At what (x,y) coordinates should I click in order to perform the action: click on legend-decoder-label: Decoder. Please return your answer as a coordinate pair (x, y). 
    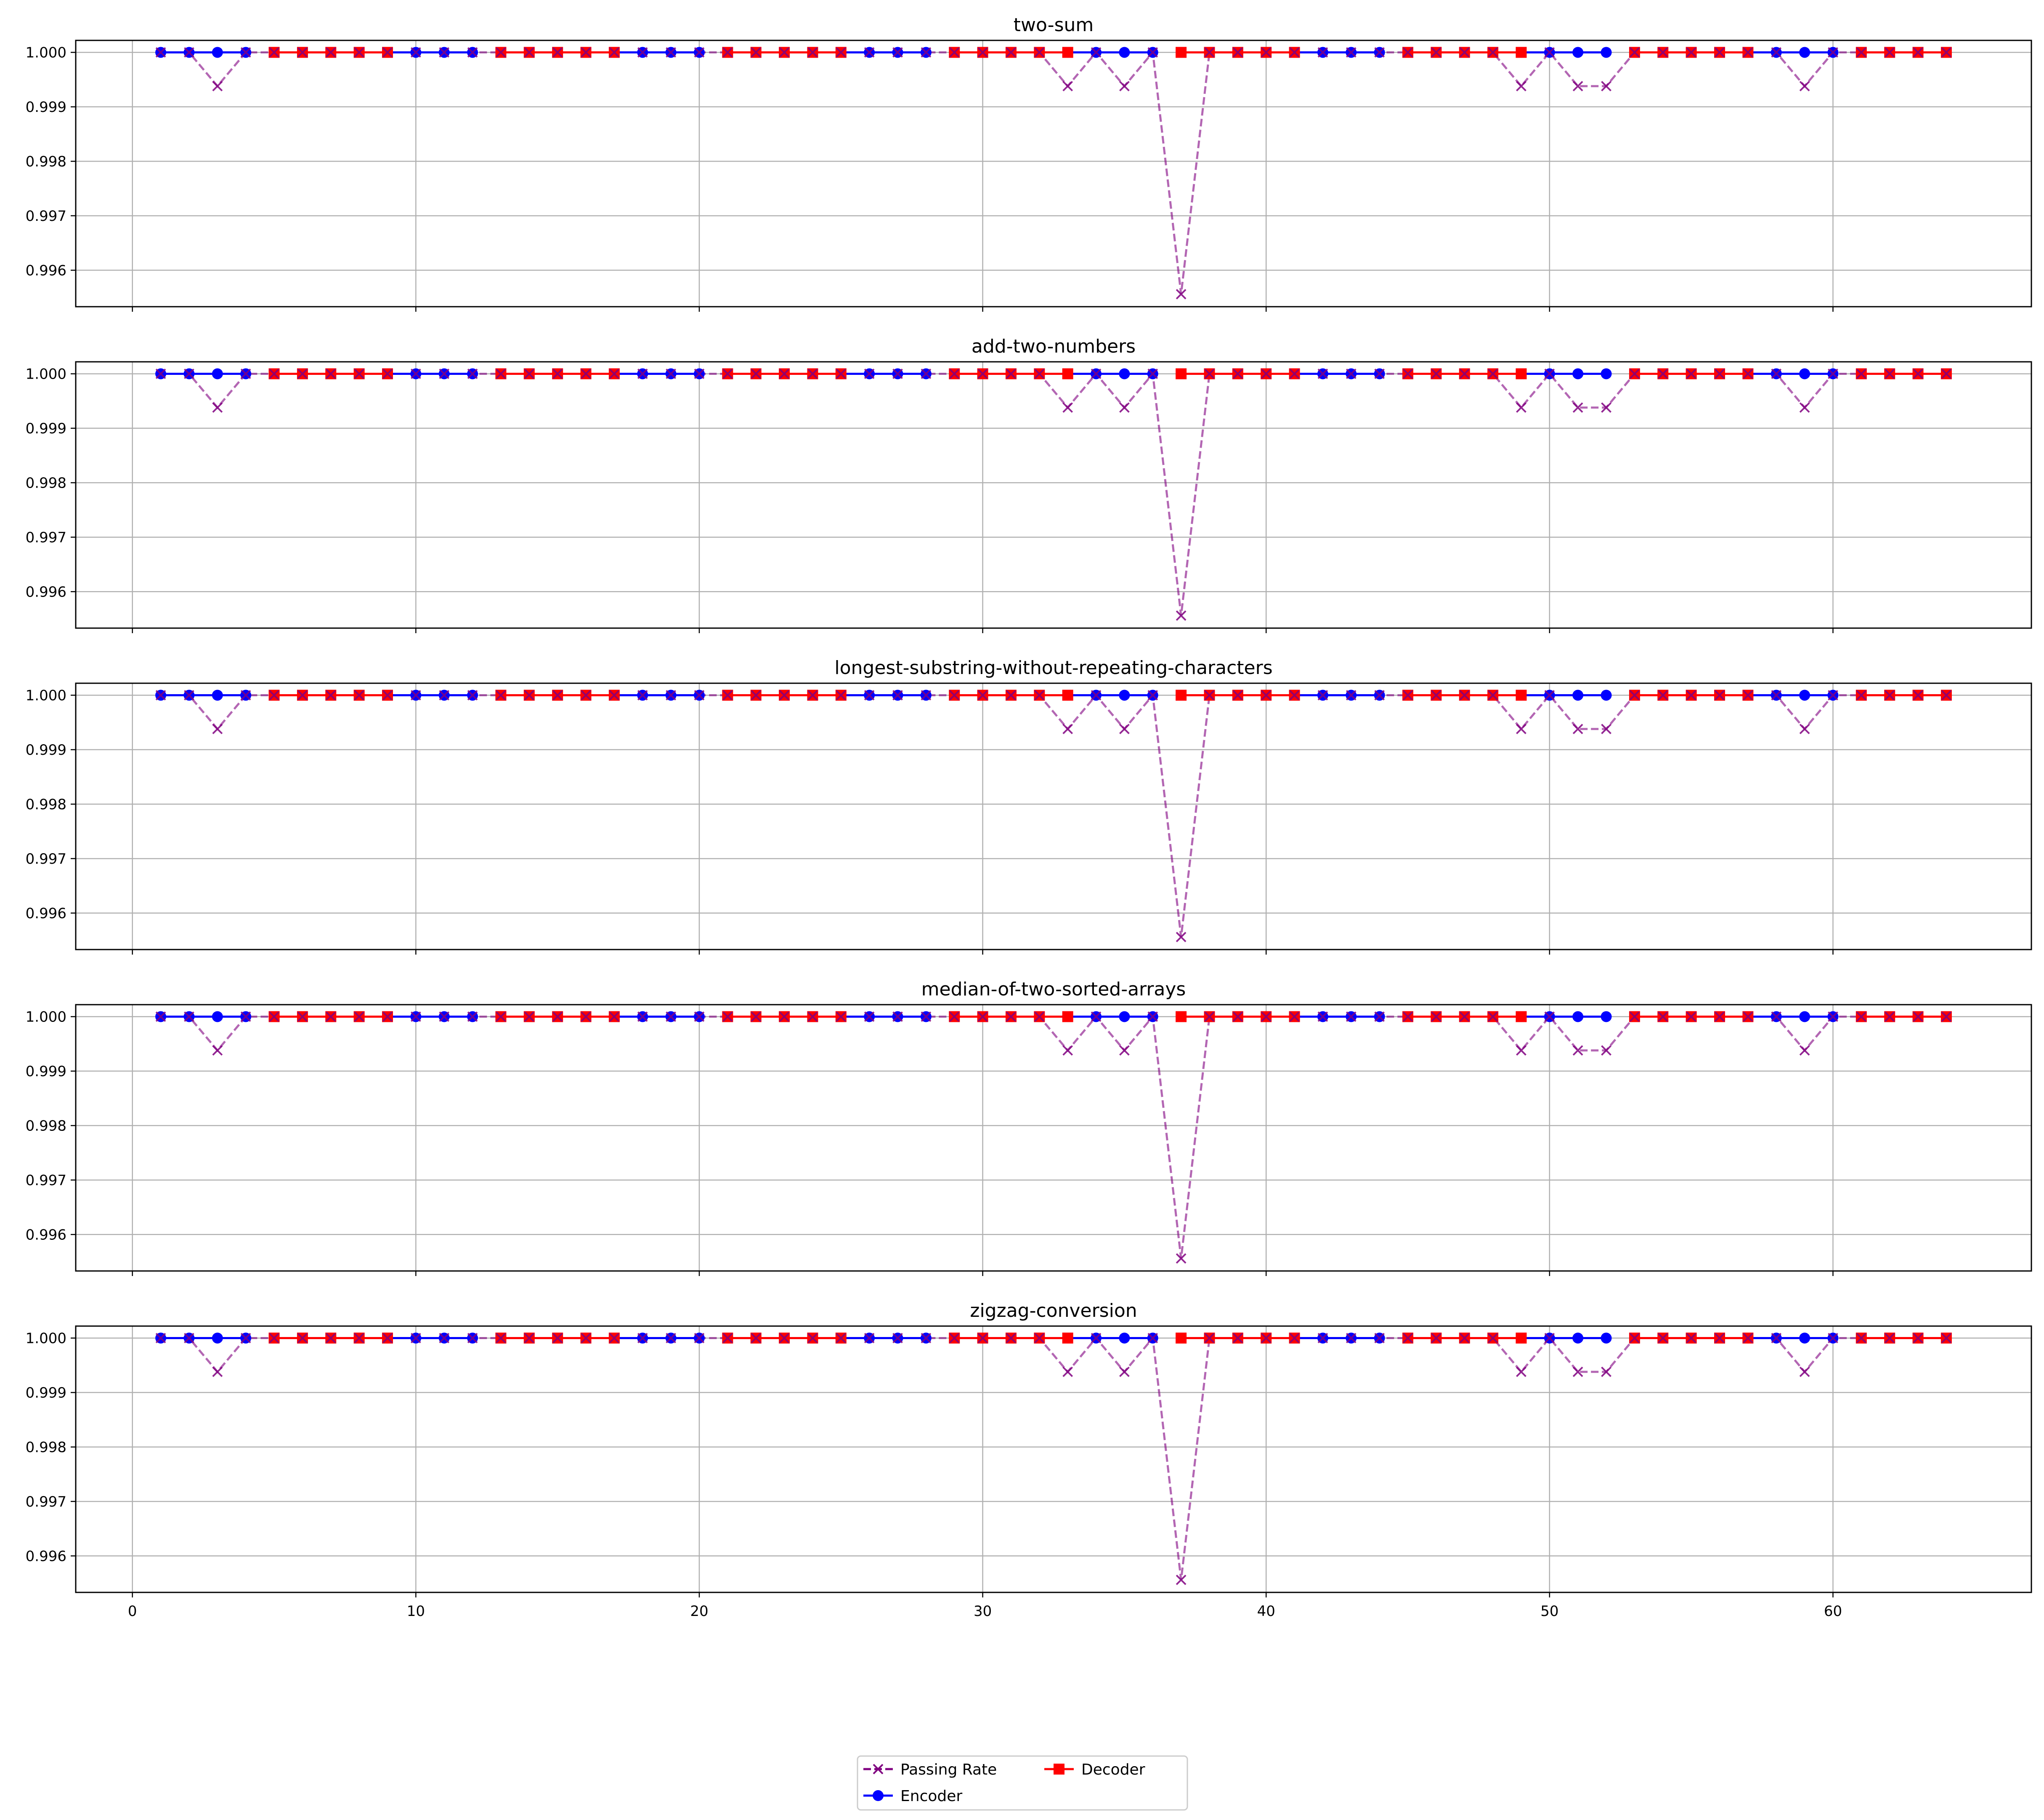
    Looking at the image, I should click on (1113, 1769).